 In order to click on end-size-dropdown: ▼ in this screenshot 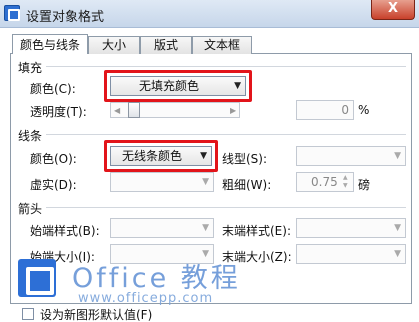, I will do `click(351, 254)`.